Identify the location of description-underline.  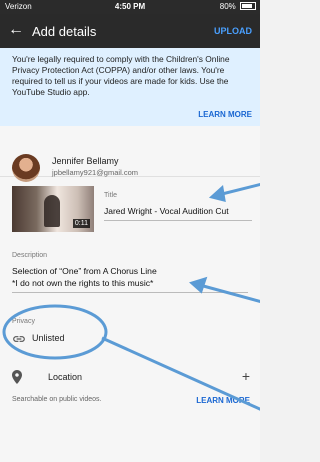
(130, 292).